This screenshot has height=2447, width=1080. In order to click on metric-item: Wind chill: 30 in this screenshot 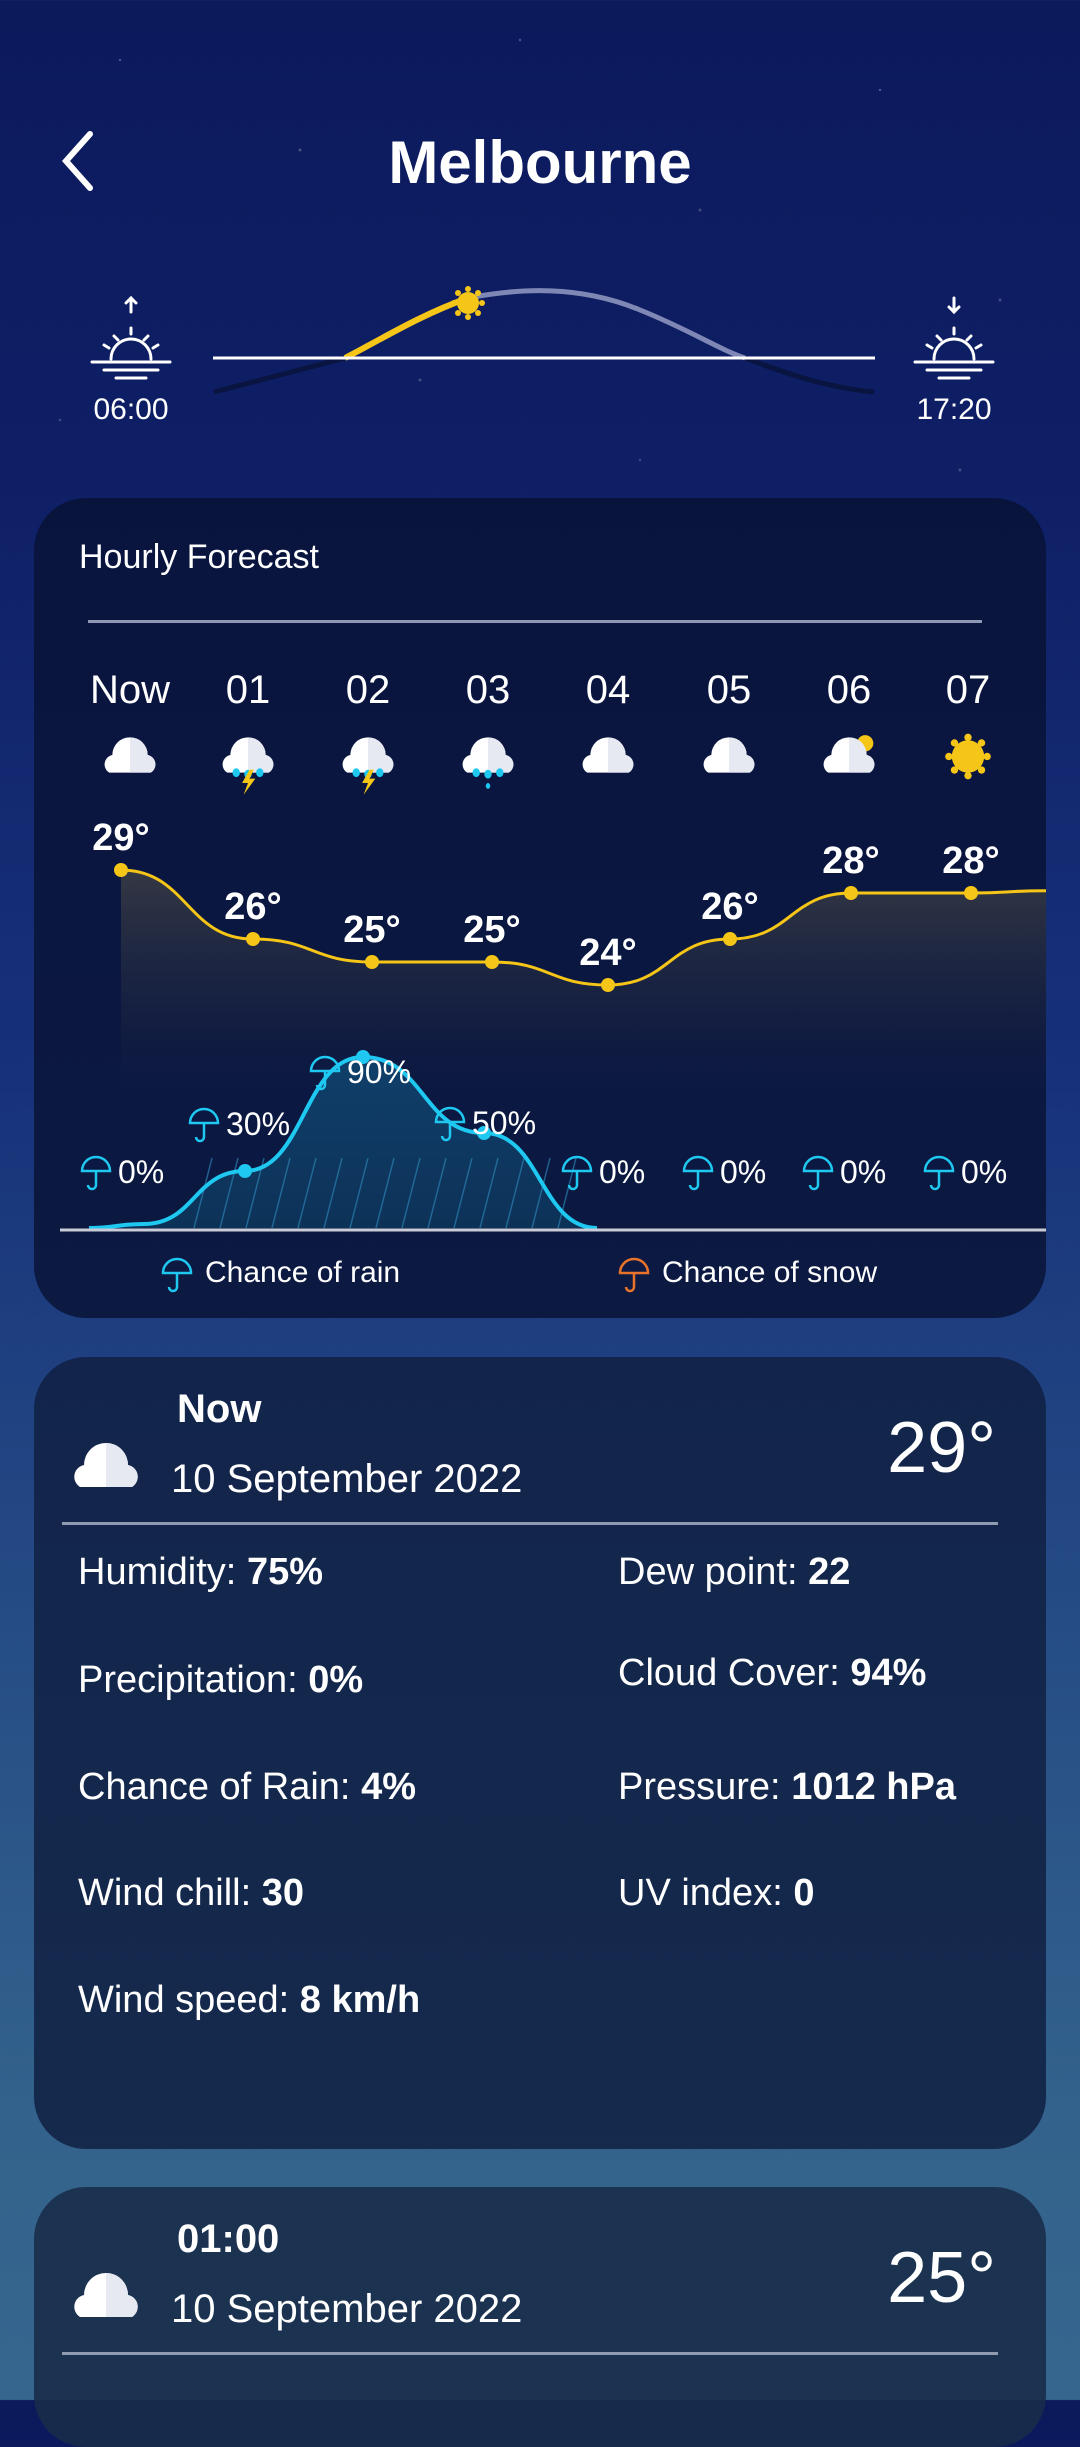, I will do `click(191, 1893)`.